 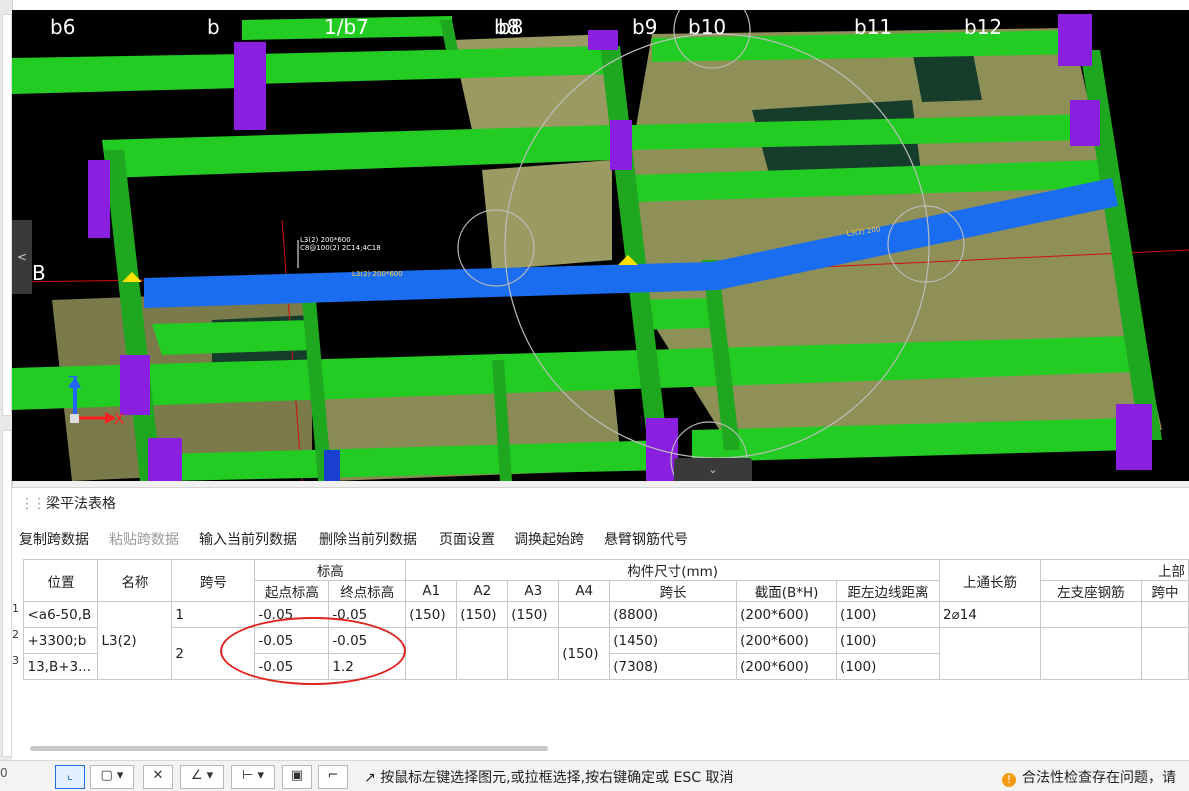 I want to click on header-left-edge-dist: 距左边线距离, so click(x=888, y=591).